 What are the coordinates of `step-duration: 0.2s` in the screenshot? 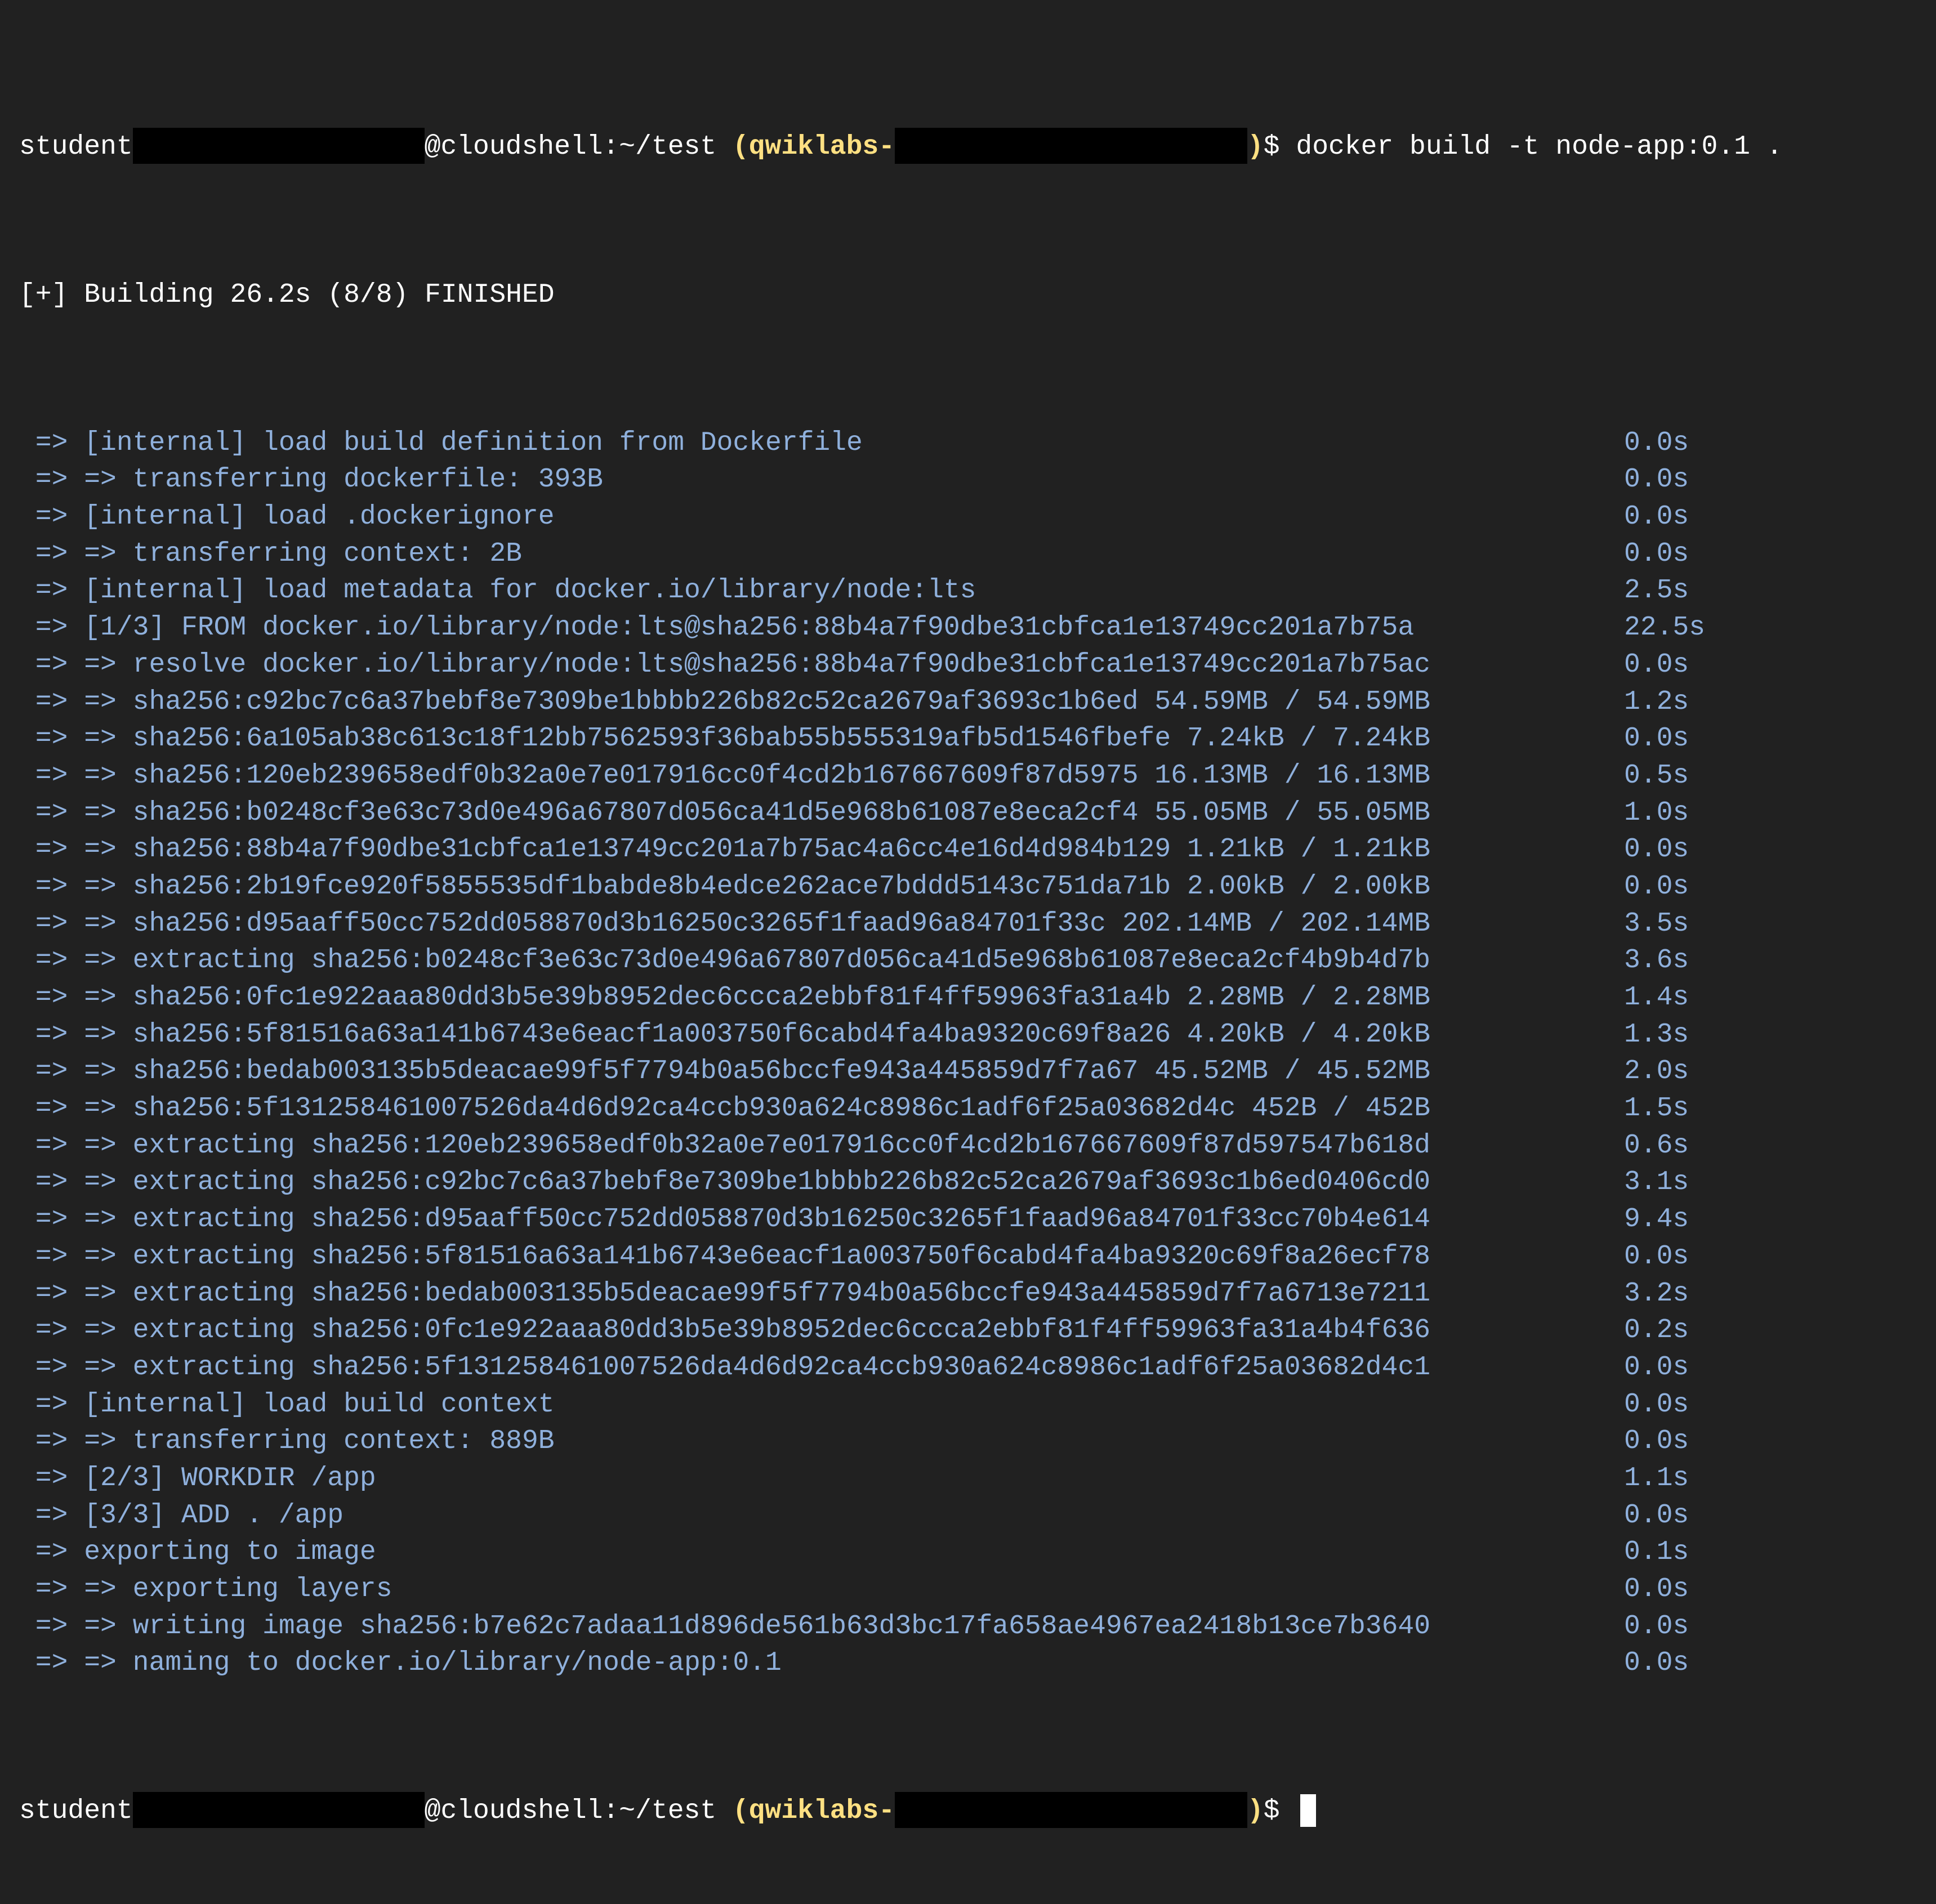 It's located at (1656, 1330).